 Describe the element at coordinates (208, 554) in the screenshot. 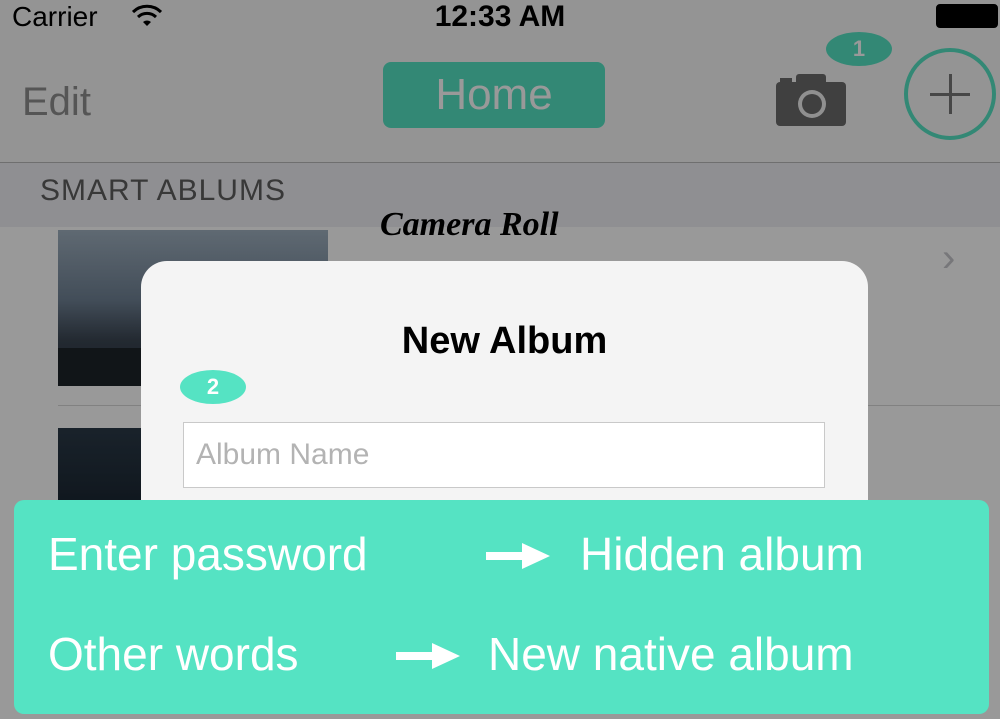

I see `instruction-enter-password: Enter password` at that location.